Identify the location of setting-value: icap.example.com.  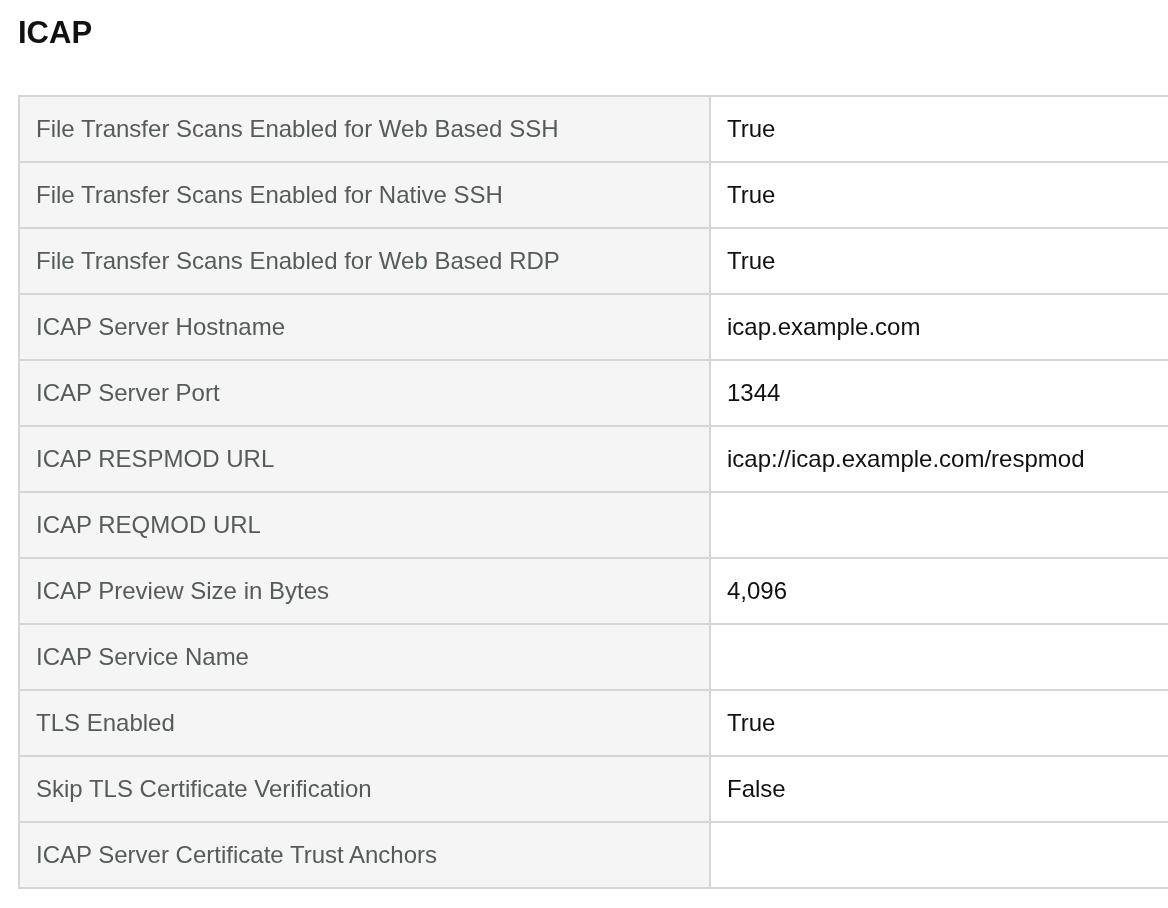
(939, 327).